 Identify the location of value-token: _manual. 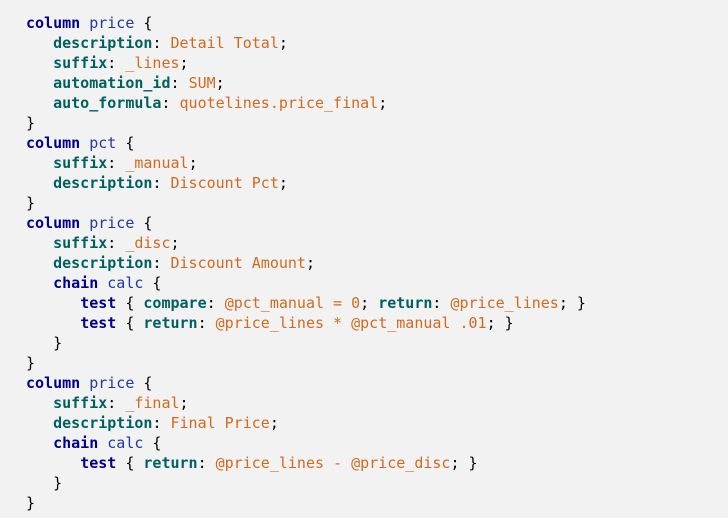
(157, 163).